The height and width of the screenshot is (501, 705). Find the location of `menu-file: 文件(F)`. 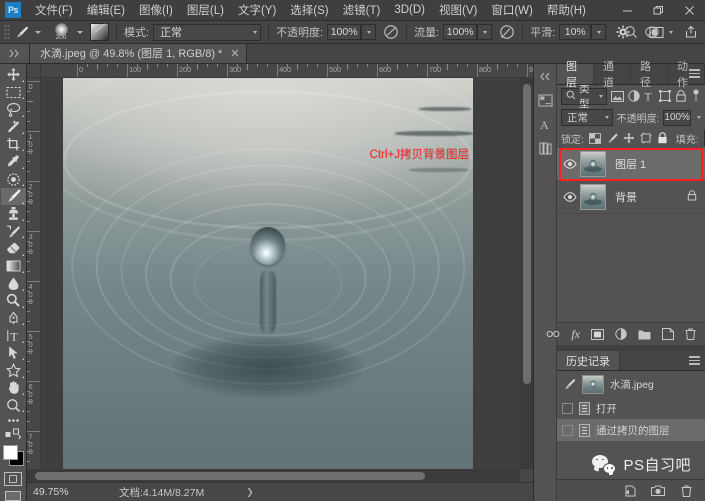

menu-file: 文件(F) is located at coordinates (54, 10).